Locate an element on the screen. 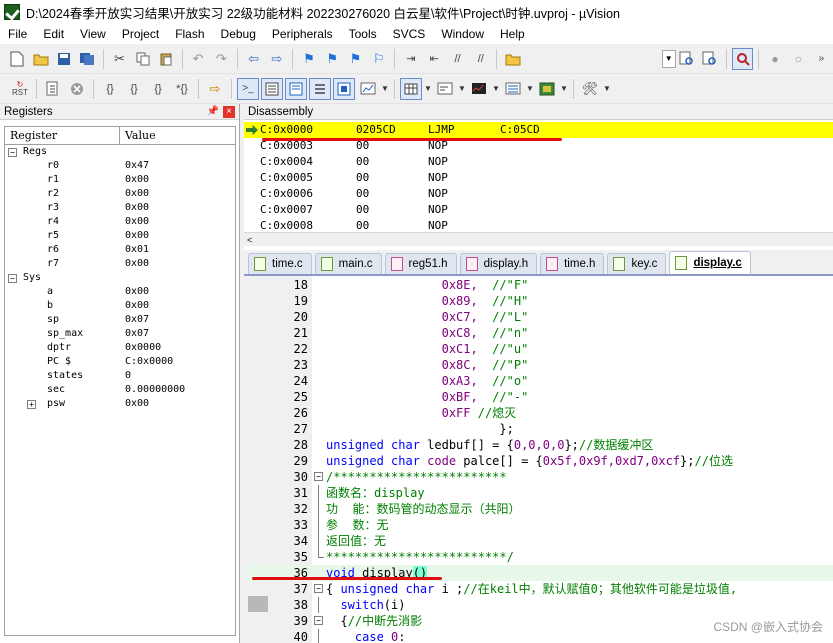 The height and width of the screenshot is (643, 833). disassembly-line: C:0x0004 00 NOP is located at coordinates (538, 162).